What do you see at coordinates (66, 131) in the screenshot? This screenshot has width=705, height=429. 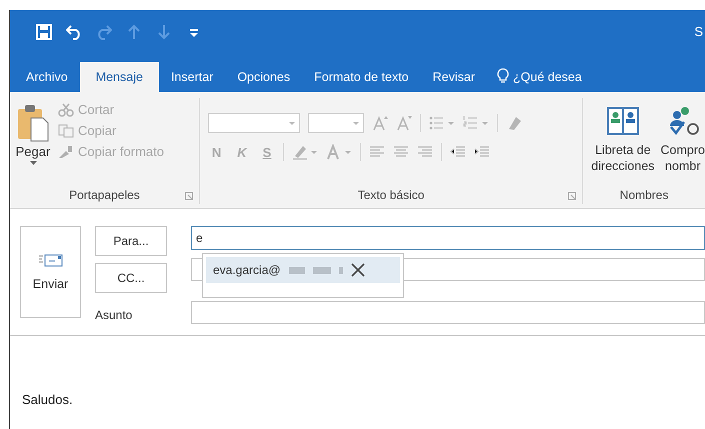 I see `copy-icon` at bounding box center [66, 131].